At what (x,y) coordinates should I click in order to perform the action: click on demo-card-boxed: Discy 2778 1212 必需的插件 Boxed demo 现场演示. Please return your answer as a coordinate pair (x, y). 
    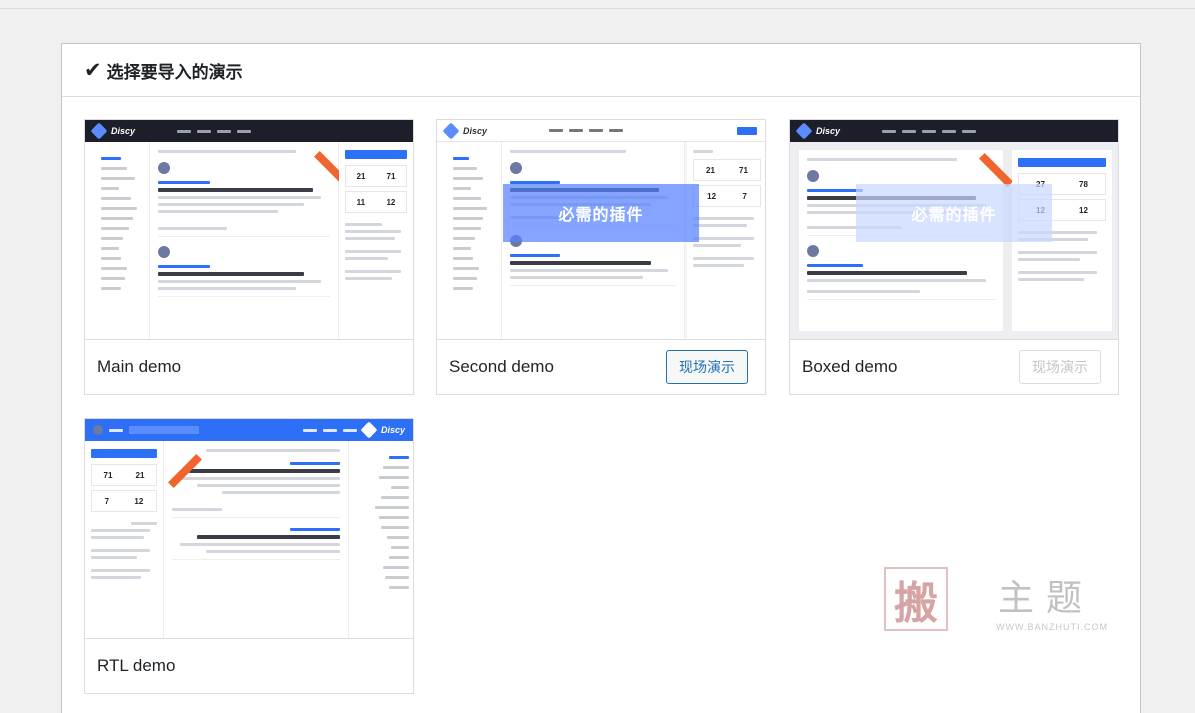
    Looking at the image, I should click on (954, 257).